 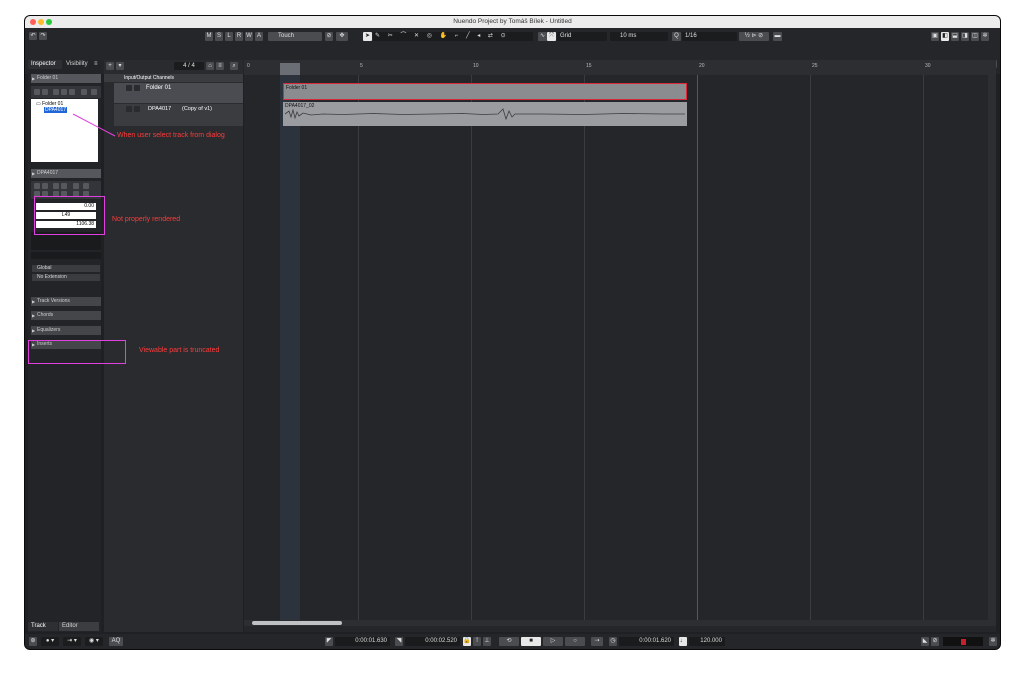 What do you see at coordinates (935, 641) in the screenshot?
I see `output-icon: ⊘` at bounding box center [935, 641].